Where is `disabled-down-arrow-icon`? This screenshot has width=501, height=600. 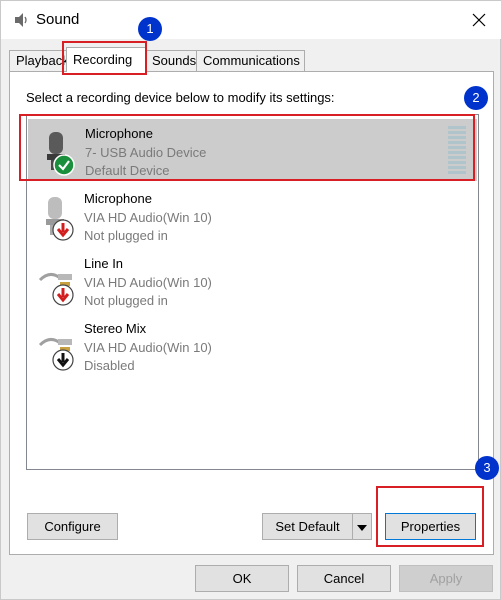 disabled-down-arrow-icon is located at coordinates (63, 360).